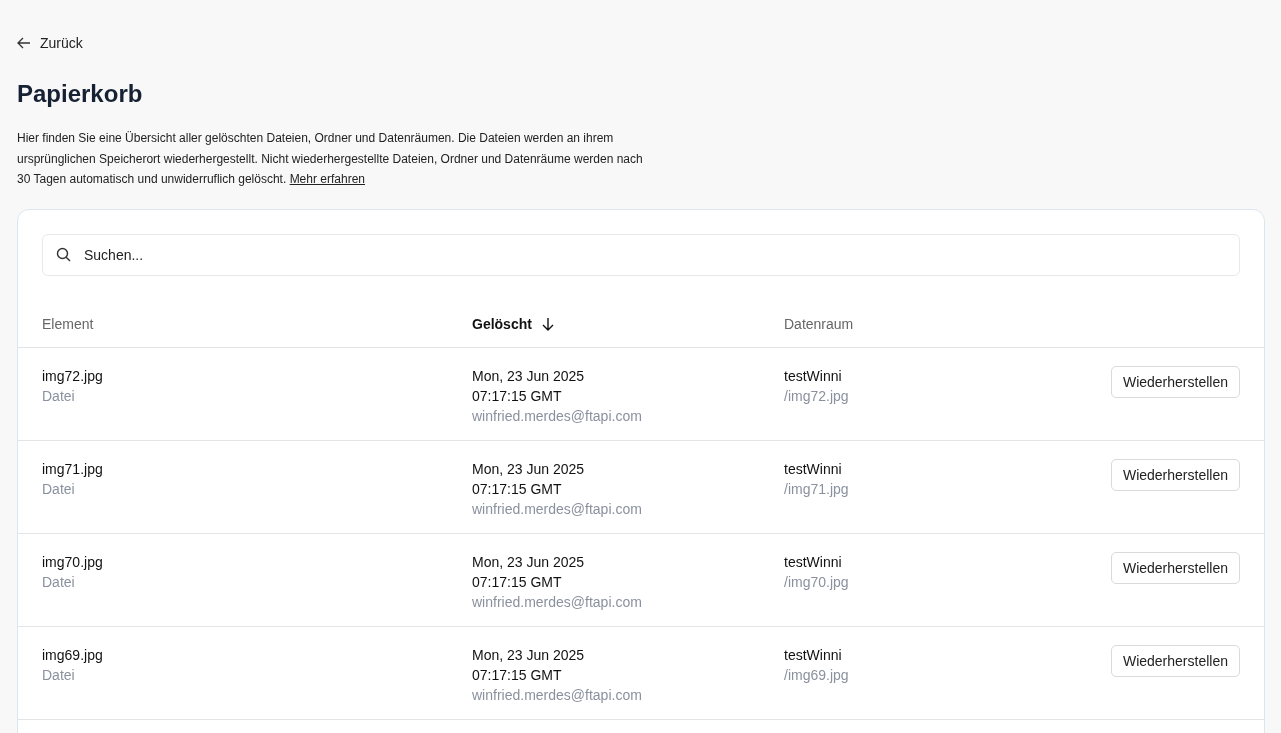  I want to click on file-name: img72.jpg, so click(72, 376).